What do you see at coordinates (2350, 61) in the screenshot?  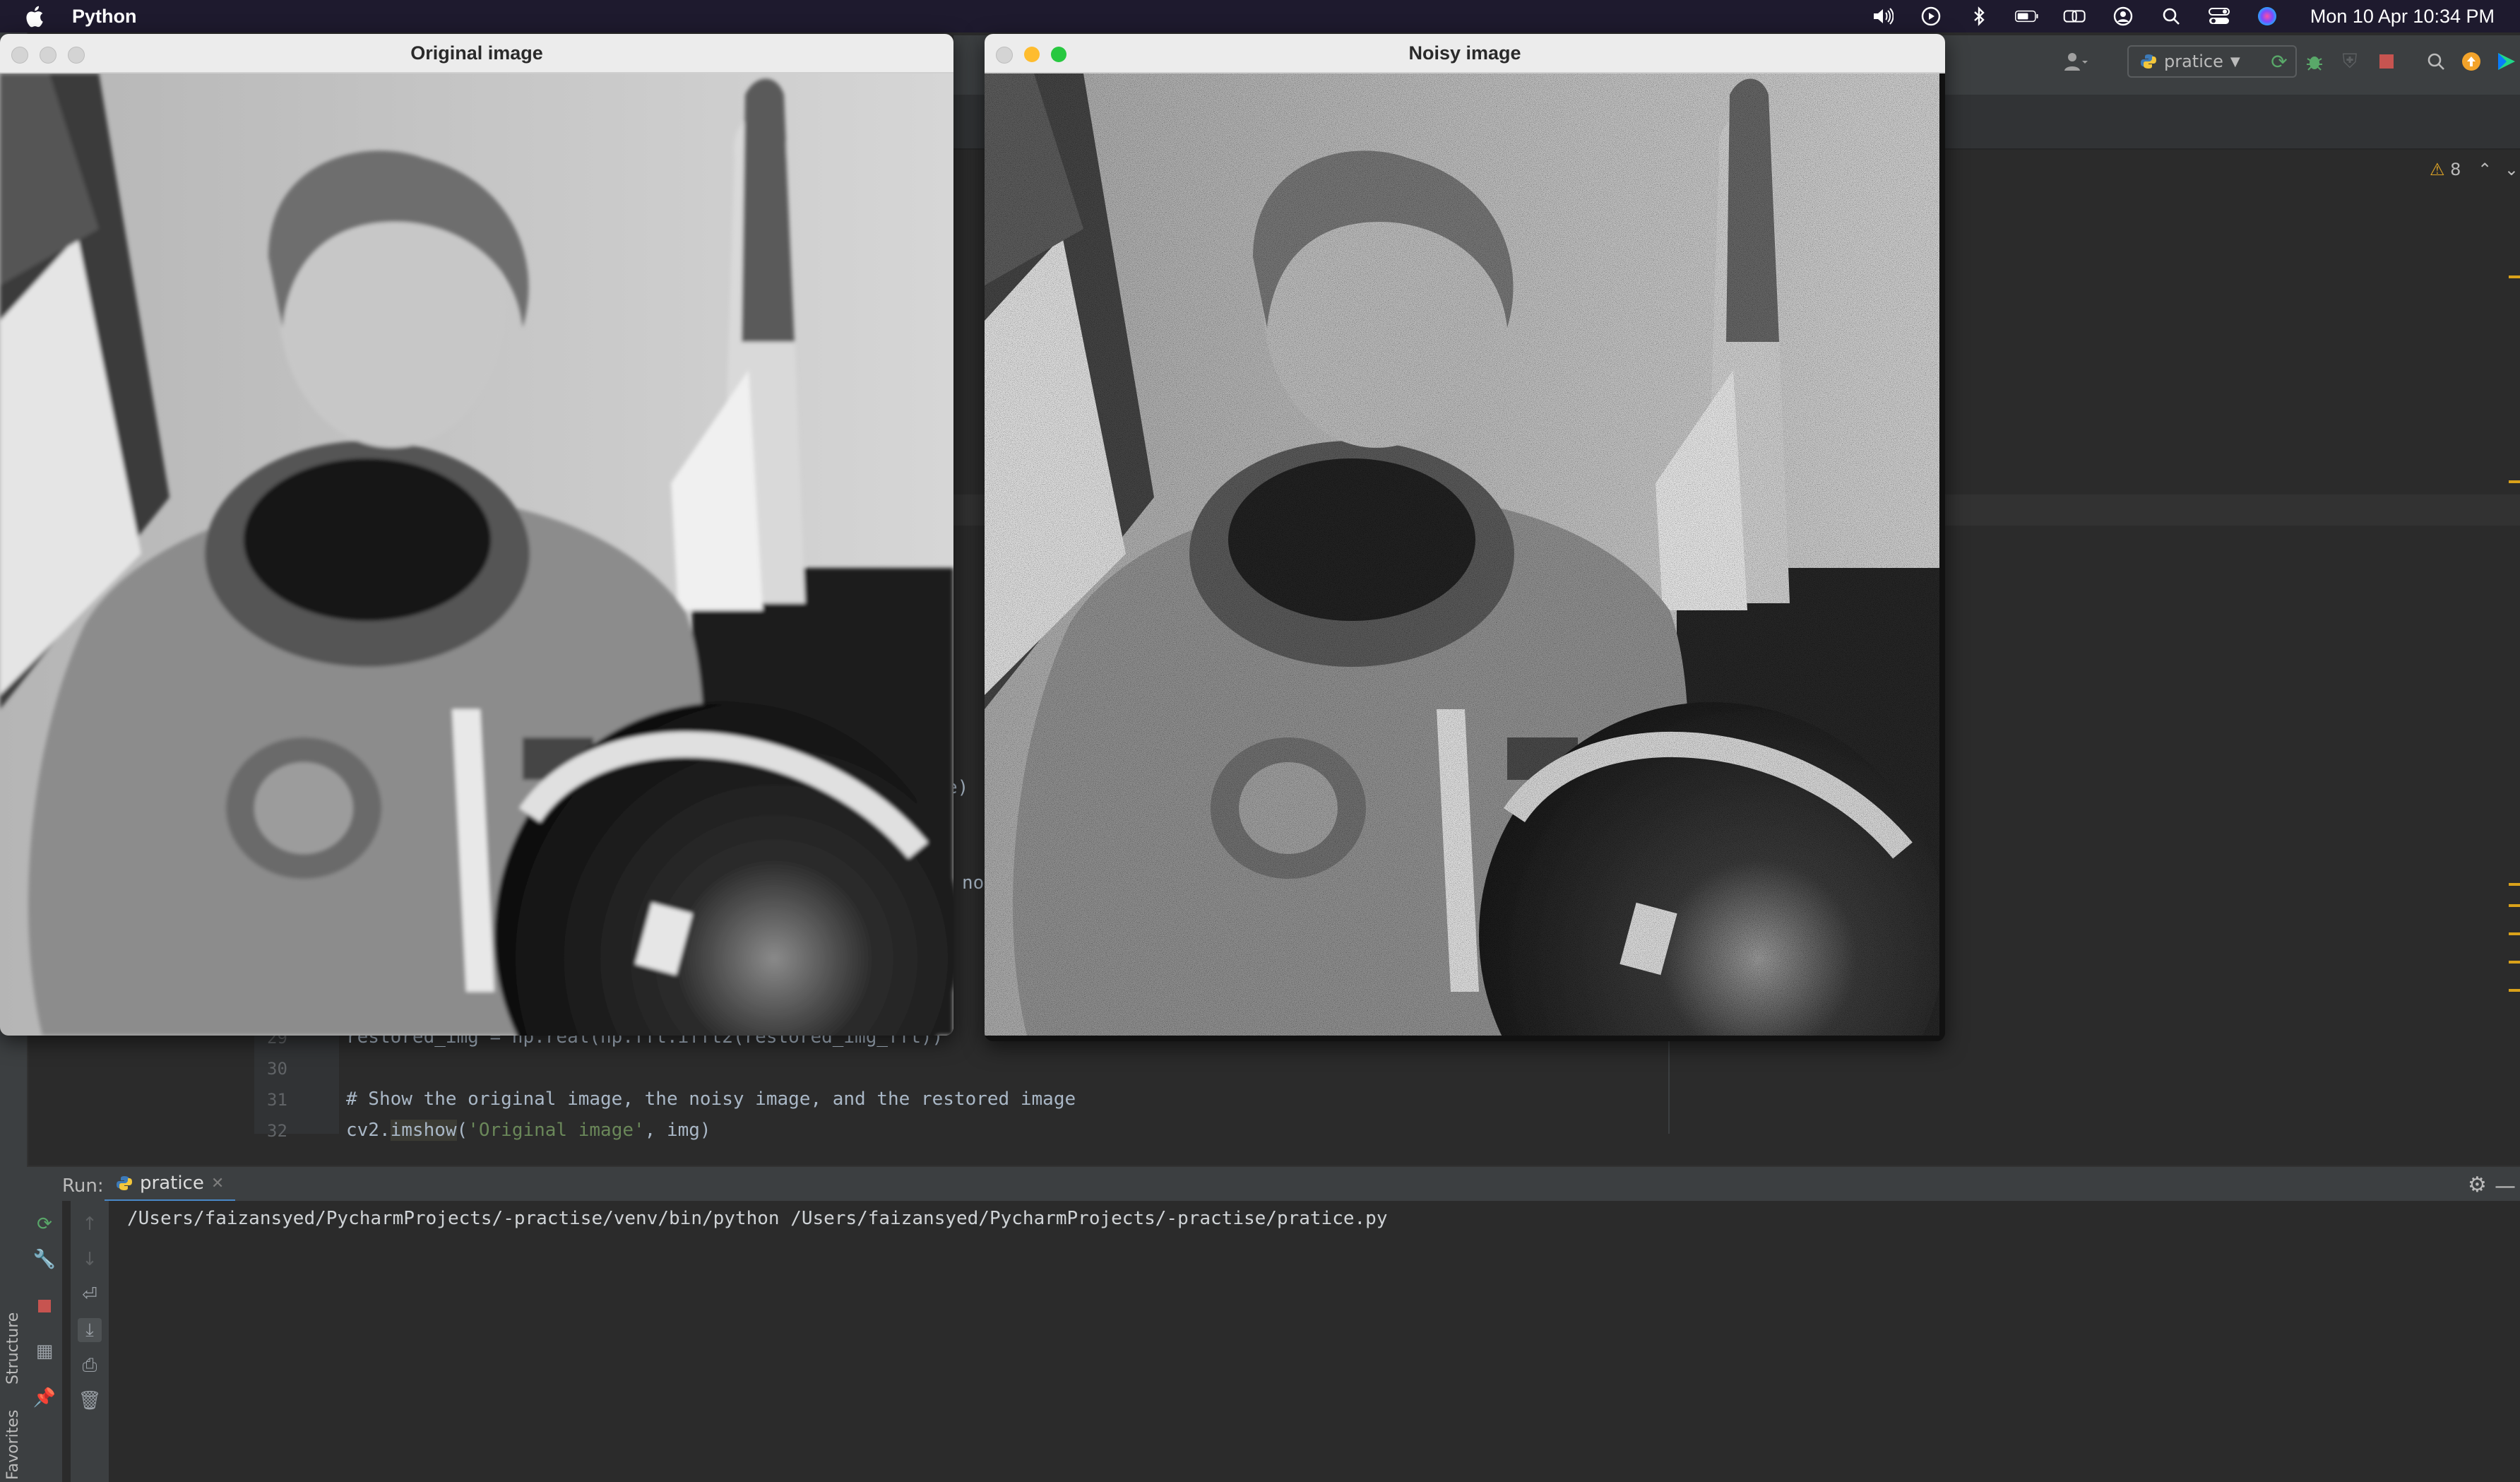 I see `coverage-icon: ⛨` at bounding box center [2350, 61].